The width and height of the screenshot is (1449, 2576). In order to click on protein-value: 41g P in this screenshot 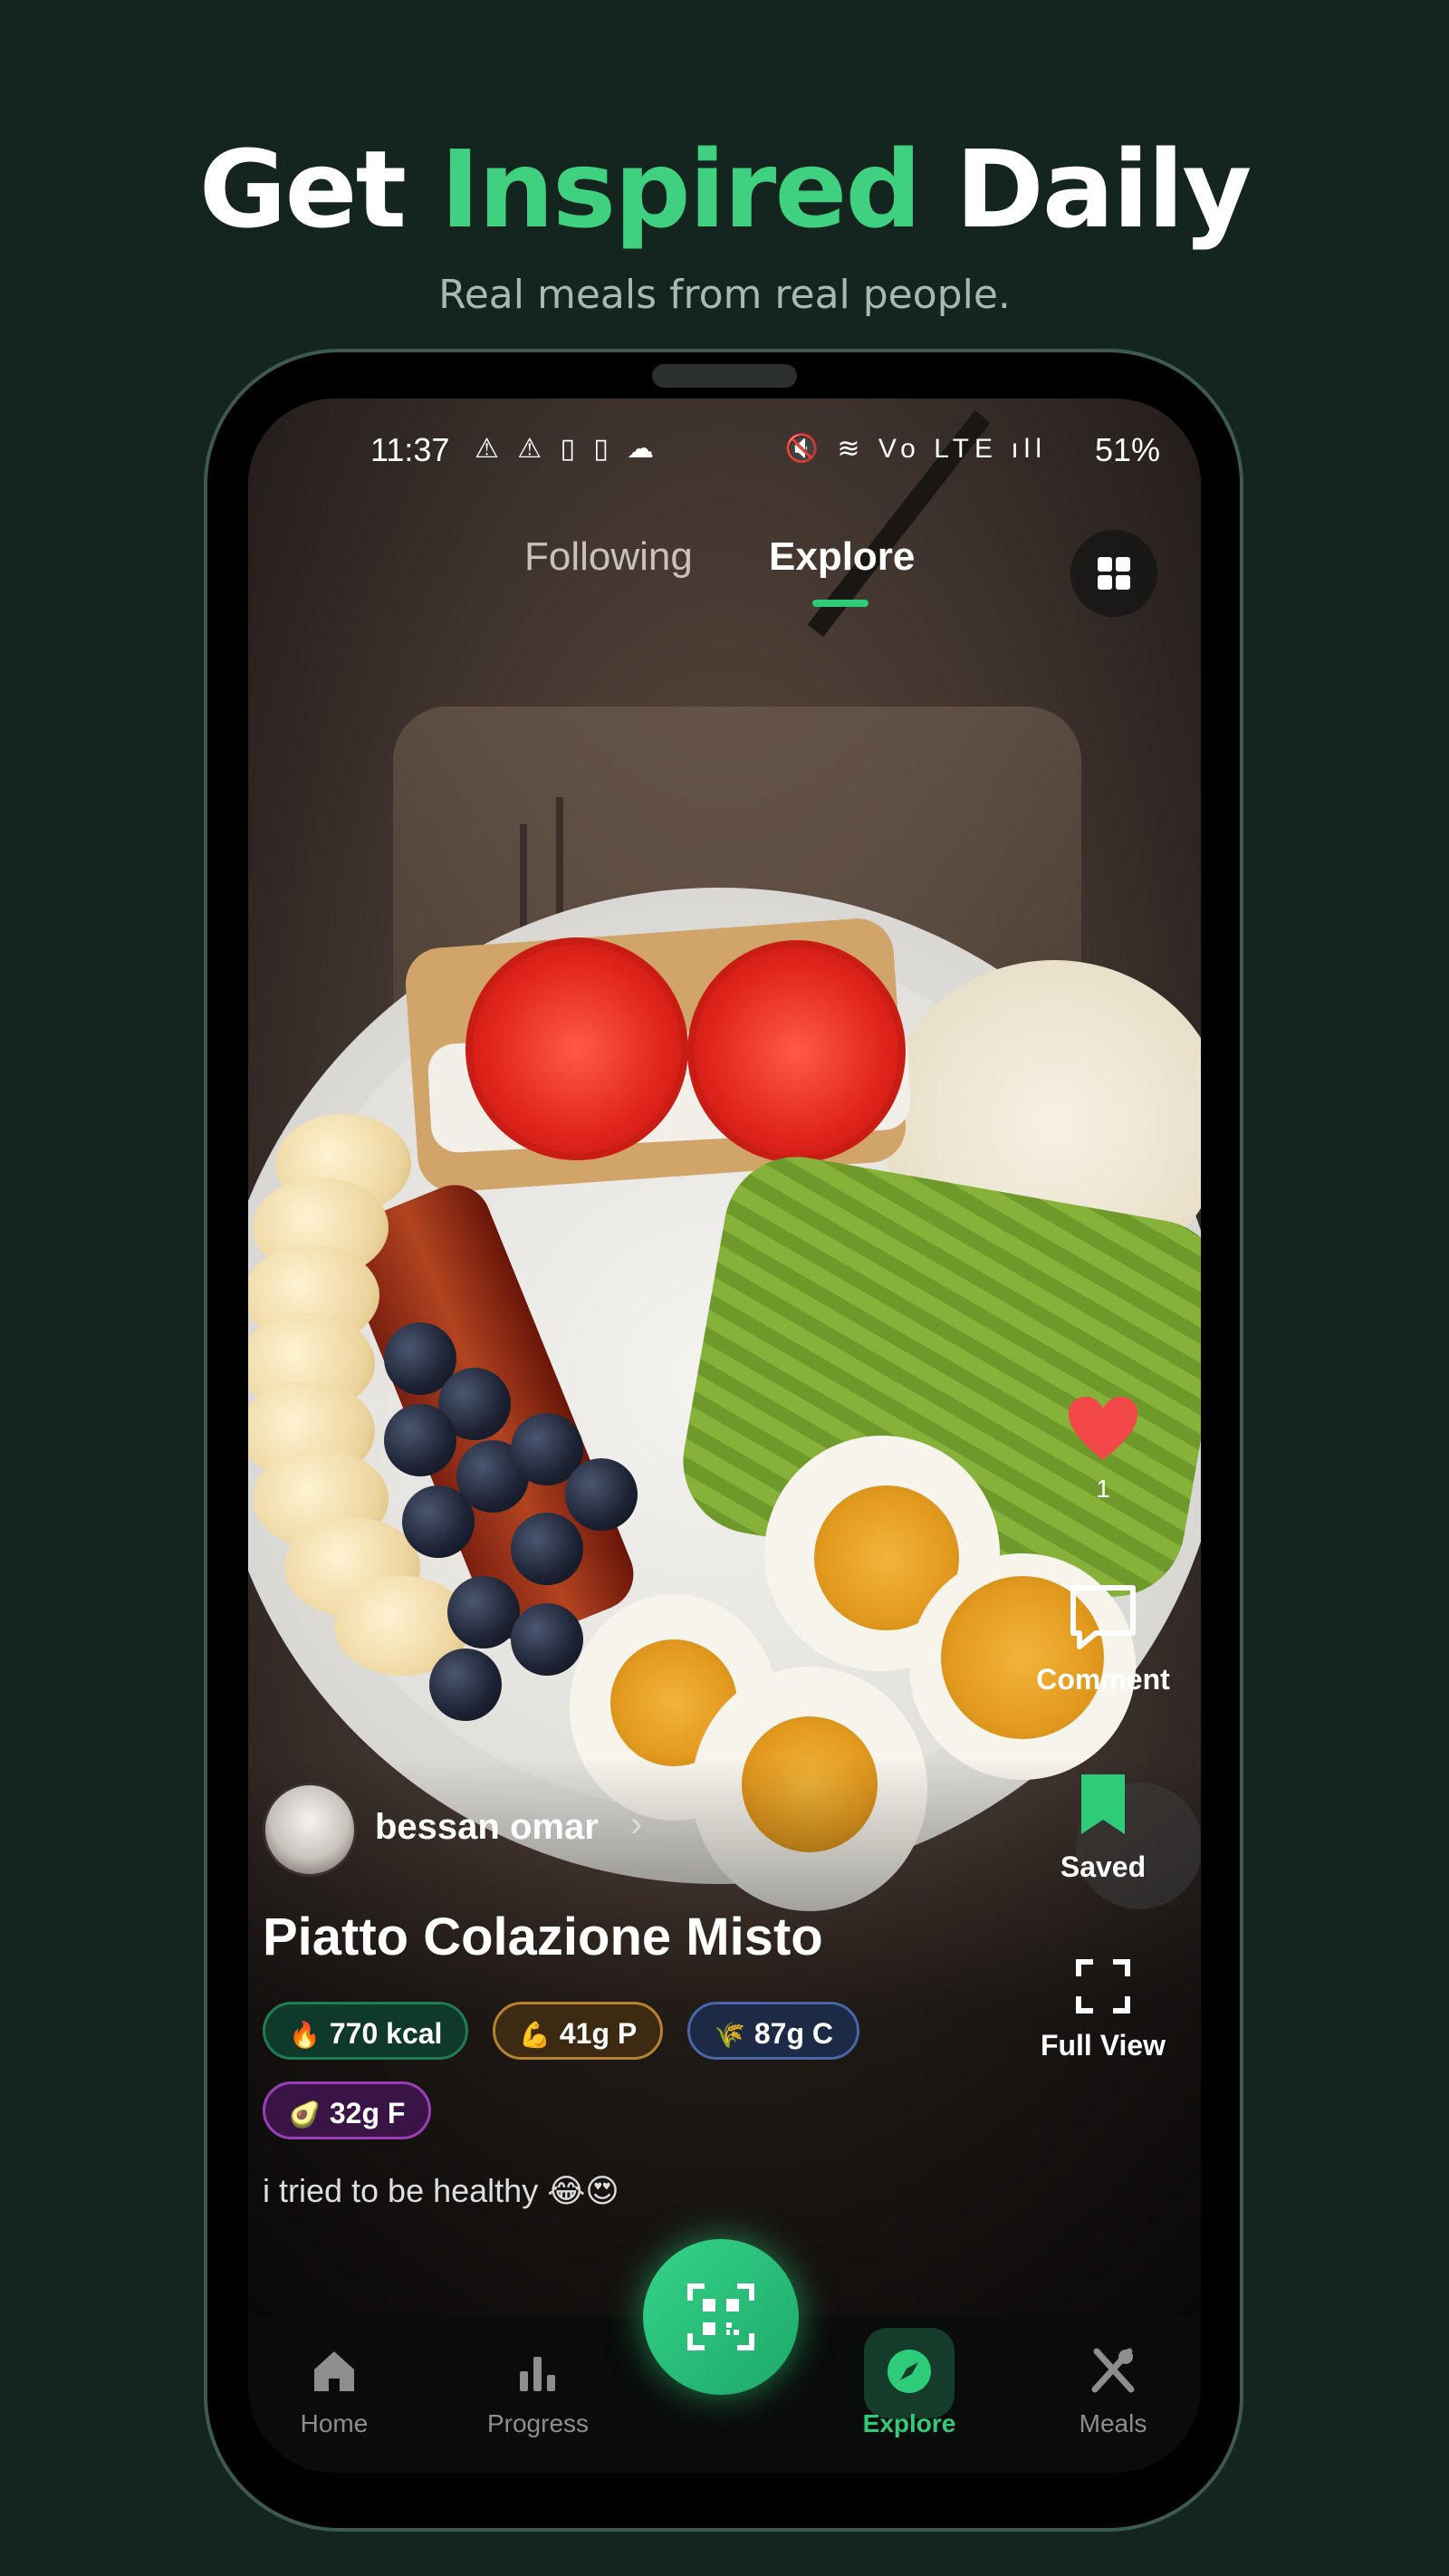, I will do `click(598, 2033)`.